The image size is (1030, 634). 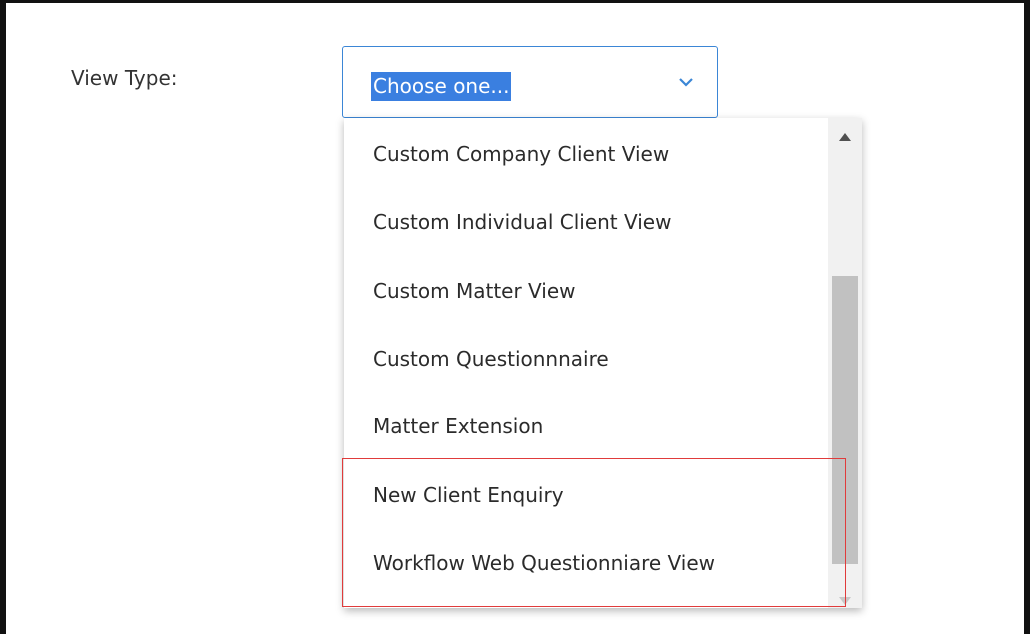 I want to click on option-custom-company-client-view: Custom Company Client View, so click(x=521, y=154).